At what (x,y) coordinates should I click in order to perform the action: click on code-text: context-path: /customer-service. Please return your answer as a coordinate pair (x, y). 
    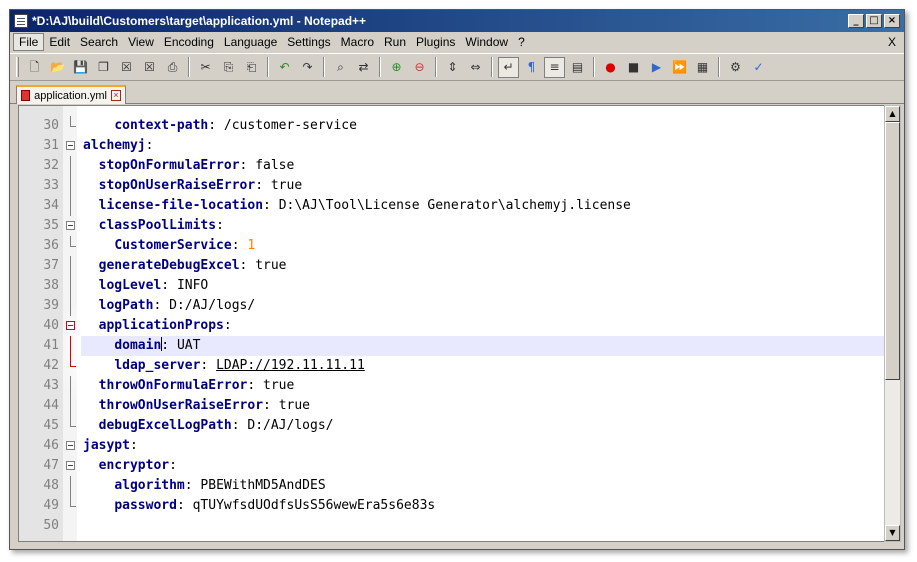
    Looking at the image, I should click on (486, 126).